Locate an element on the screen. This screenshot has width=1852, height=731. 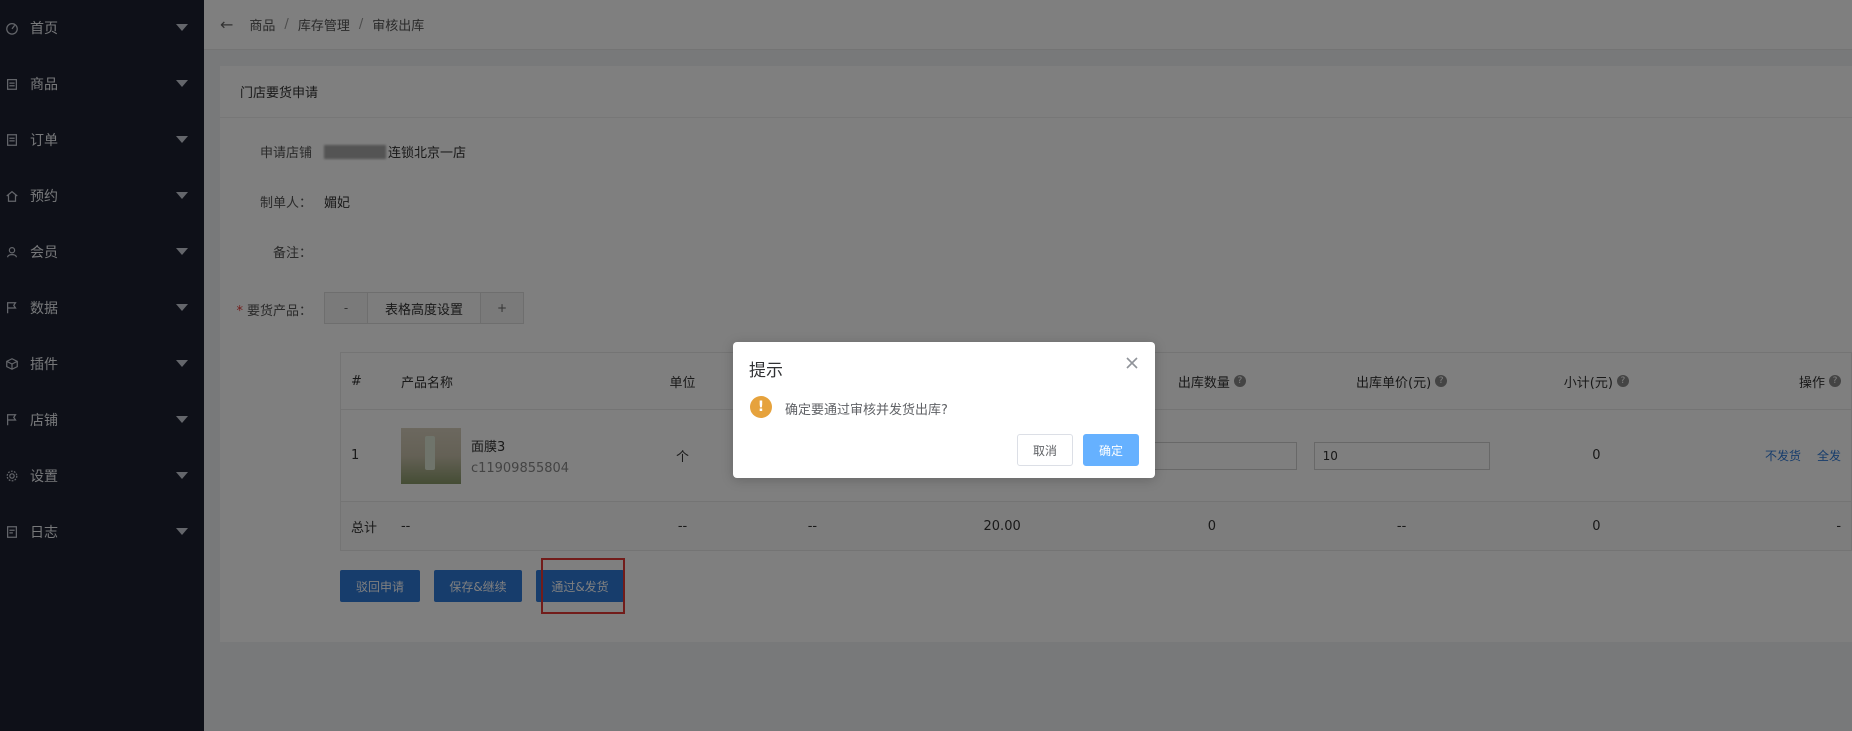
close-icon is located at coordinates (1132, 363).